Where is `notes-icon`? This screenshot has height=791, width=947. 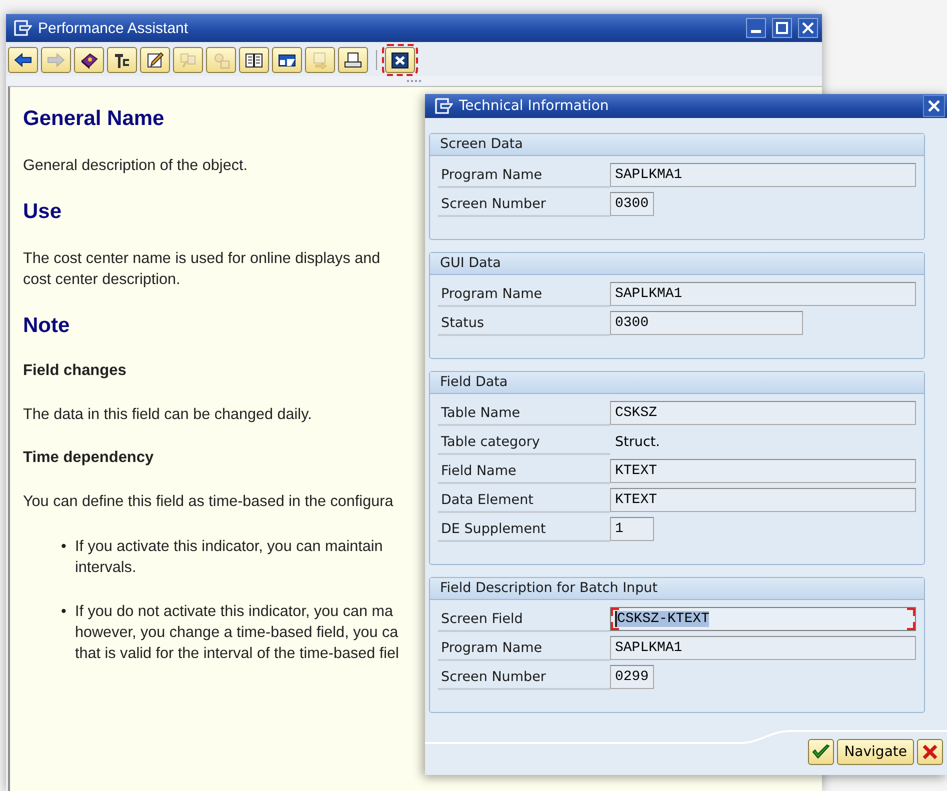
notes-icon is located at coordinates (188, 60).